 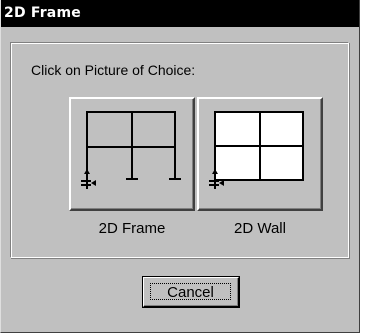 I want to click on cancel-button: Cancel, so click(x=191, y=292).